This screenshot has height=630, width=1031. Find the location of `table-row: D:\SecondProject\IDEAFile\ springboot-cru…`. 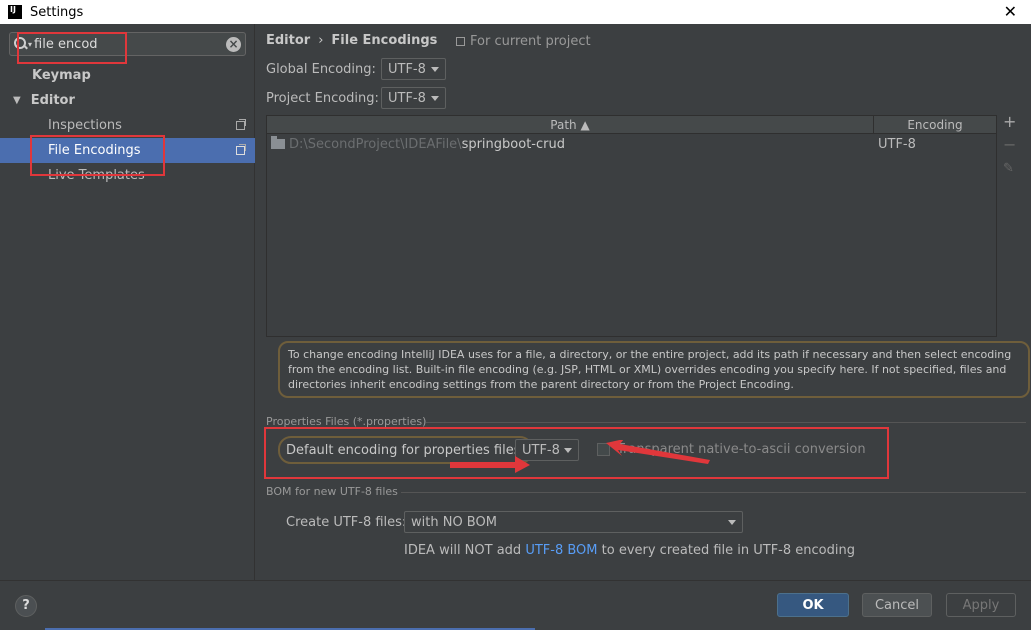

table-row: D:\SecondProject\IDEAFile\ springboot-cru… is located at coordinates (631, 144).